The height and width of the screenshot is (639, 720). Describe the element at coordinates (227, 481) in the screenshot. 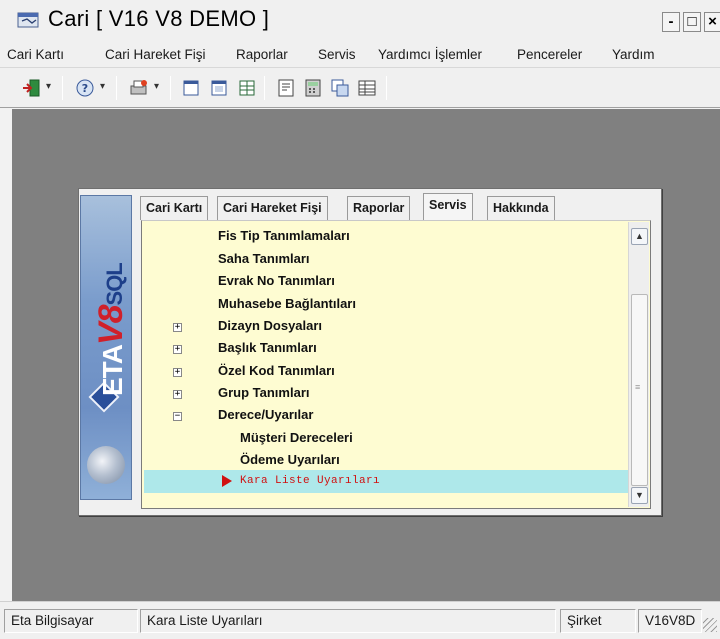

I see `selection-arrow-icon` at that location.